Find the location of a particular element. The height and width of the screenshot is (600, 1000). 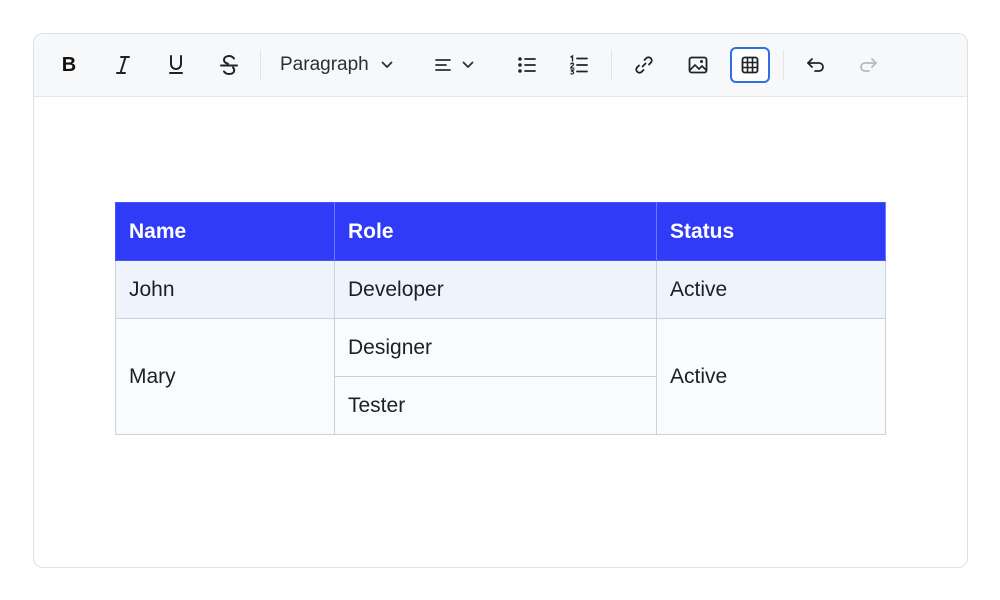

bold-icon: B is located at coordinates (69, 64).